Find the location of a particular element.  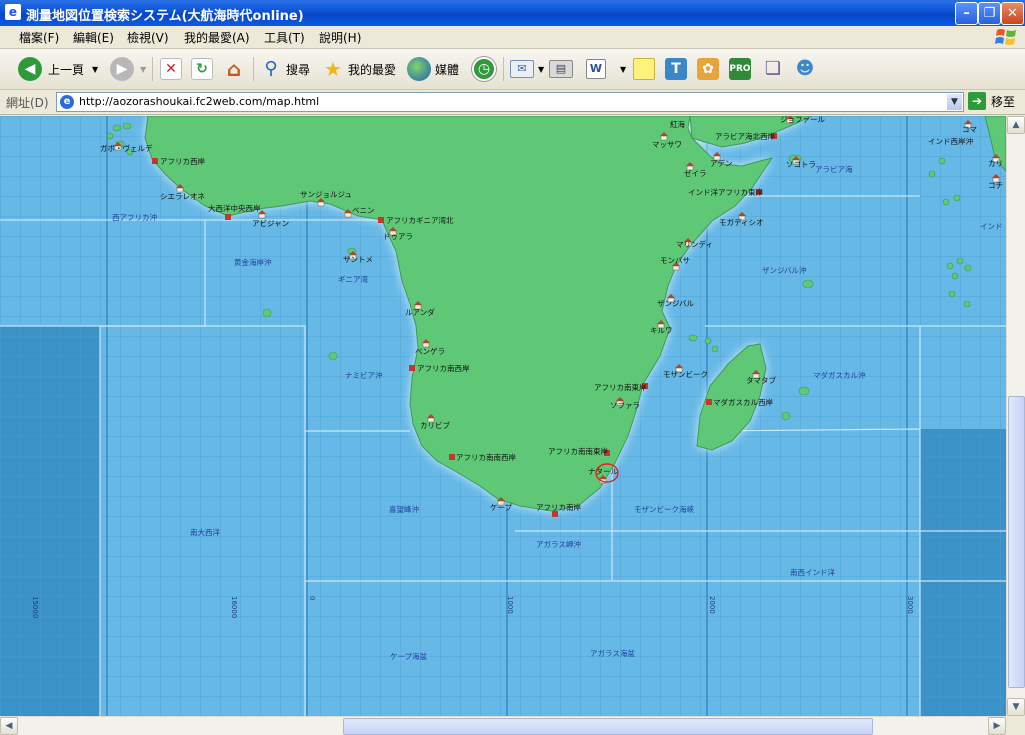

grid-label-2: 0 is located at coordinates (312, 598).